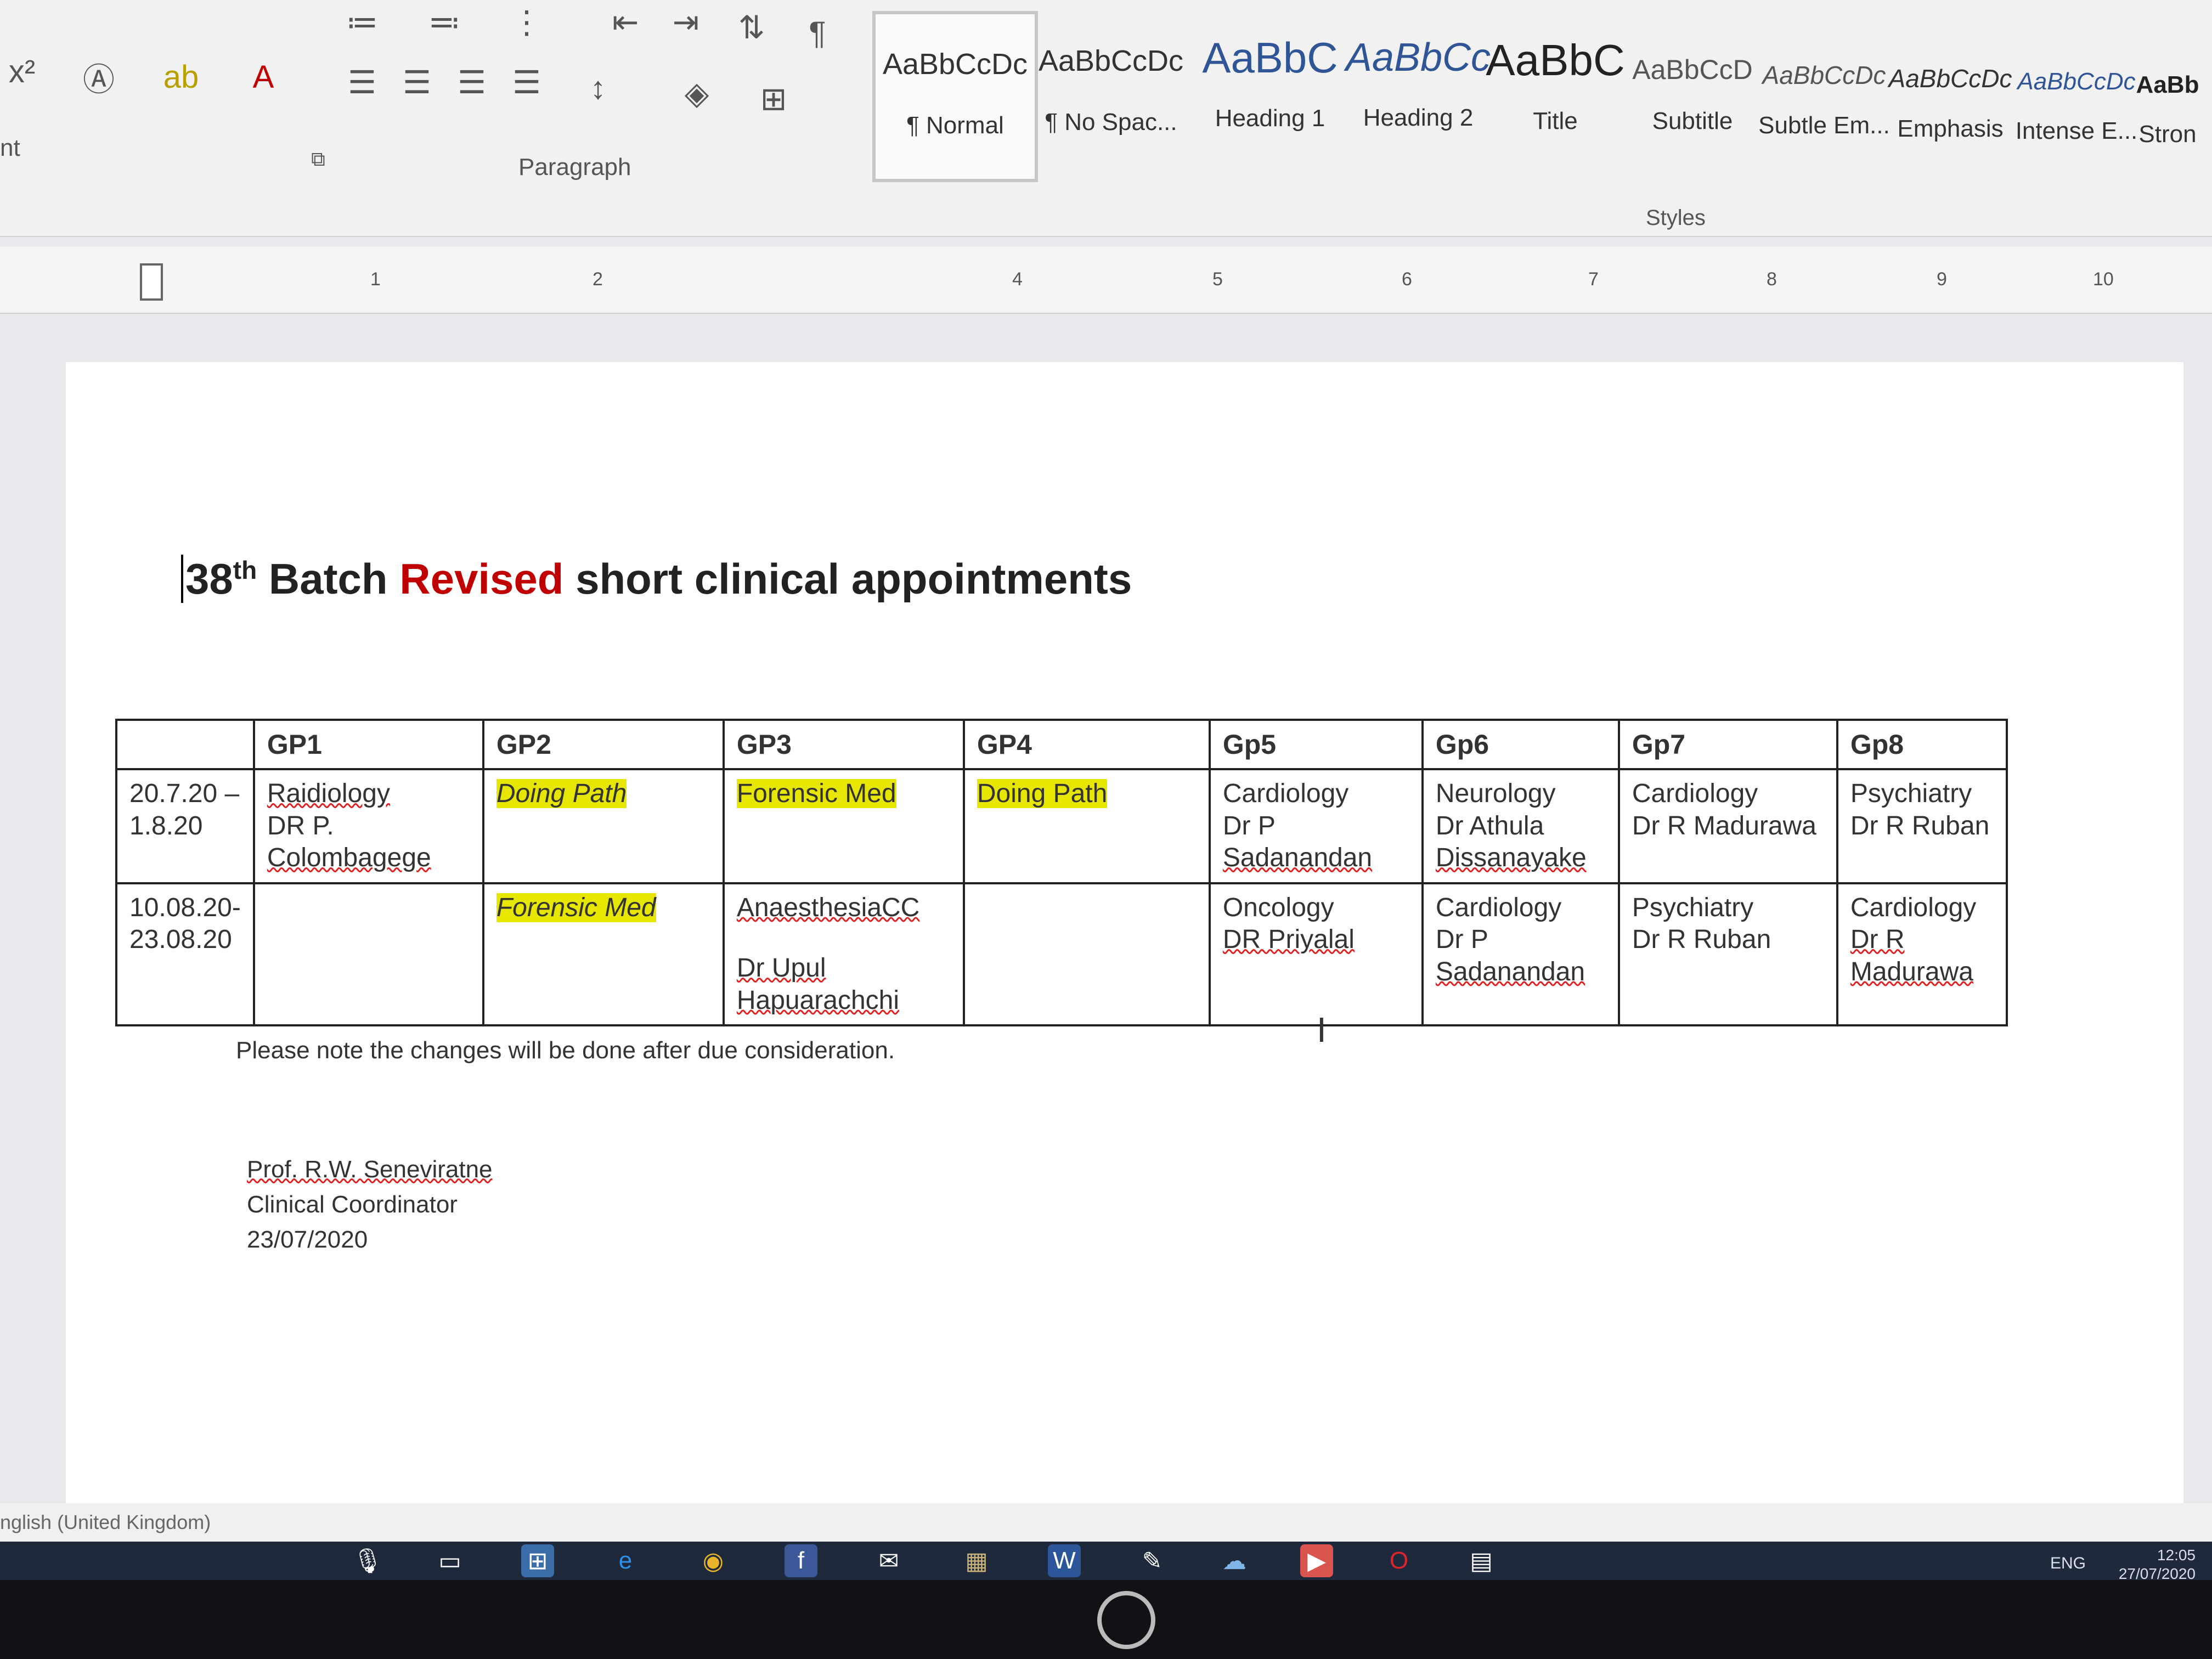 Image resolution: width=2212 pixels, height=1659 pixels. Describe the element at coordinates (1316, 955) in the screenshot. I see `table-cell: Oncology DR Priyalal` at that location.